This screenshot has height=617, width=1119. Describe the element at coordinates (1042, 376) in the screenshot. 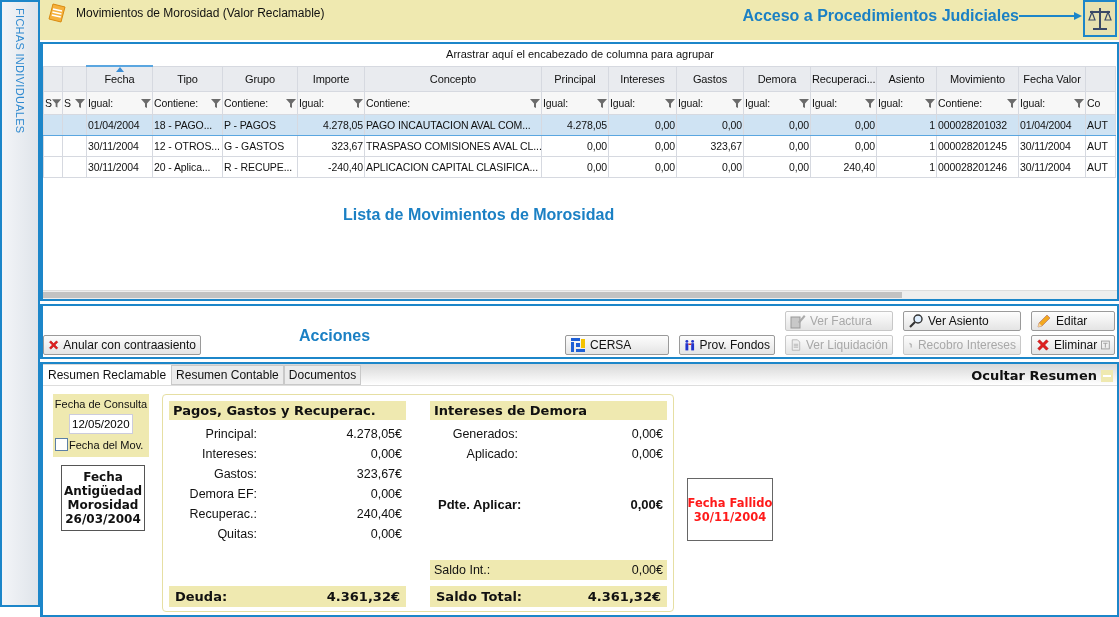

I see `hide-summary-button: Ocultar Resumen` at that location.